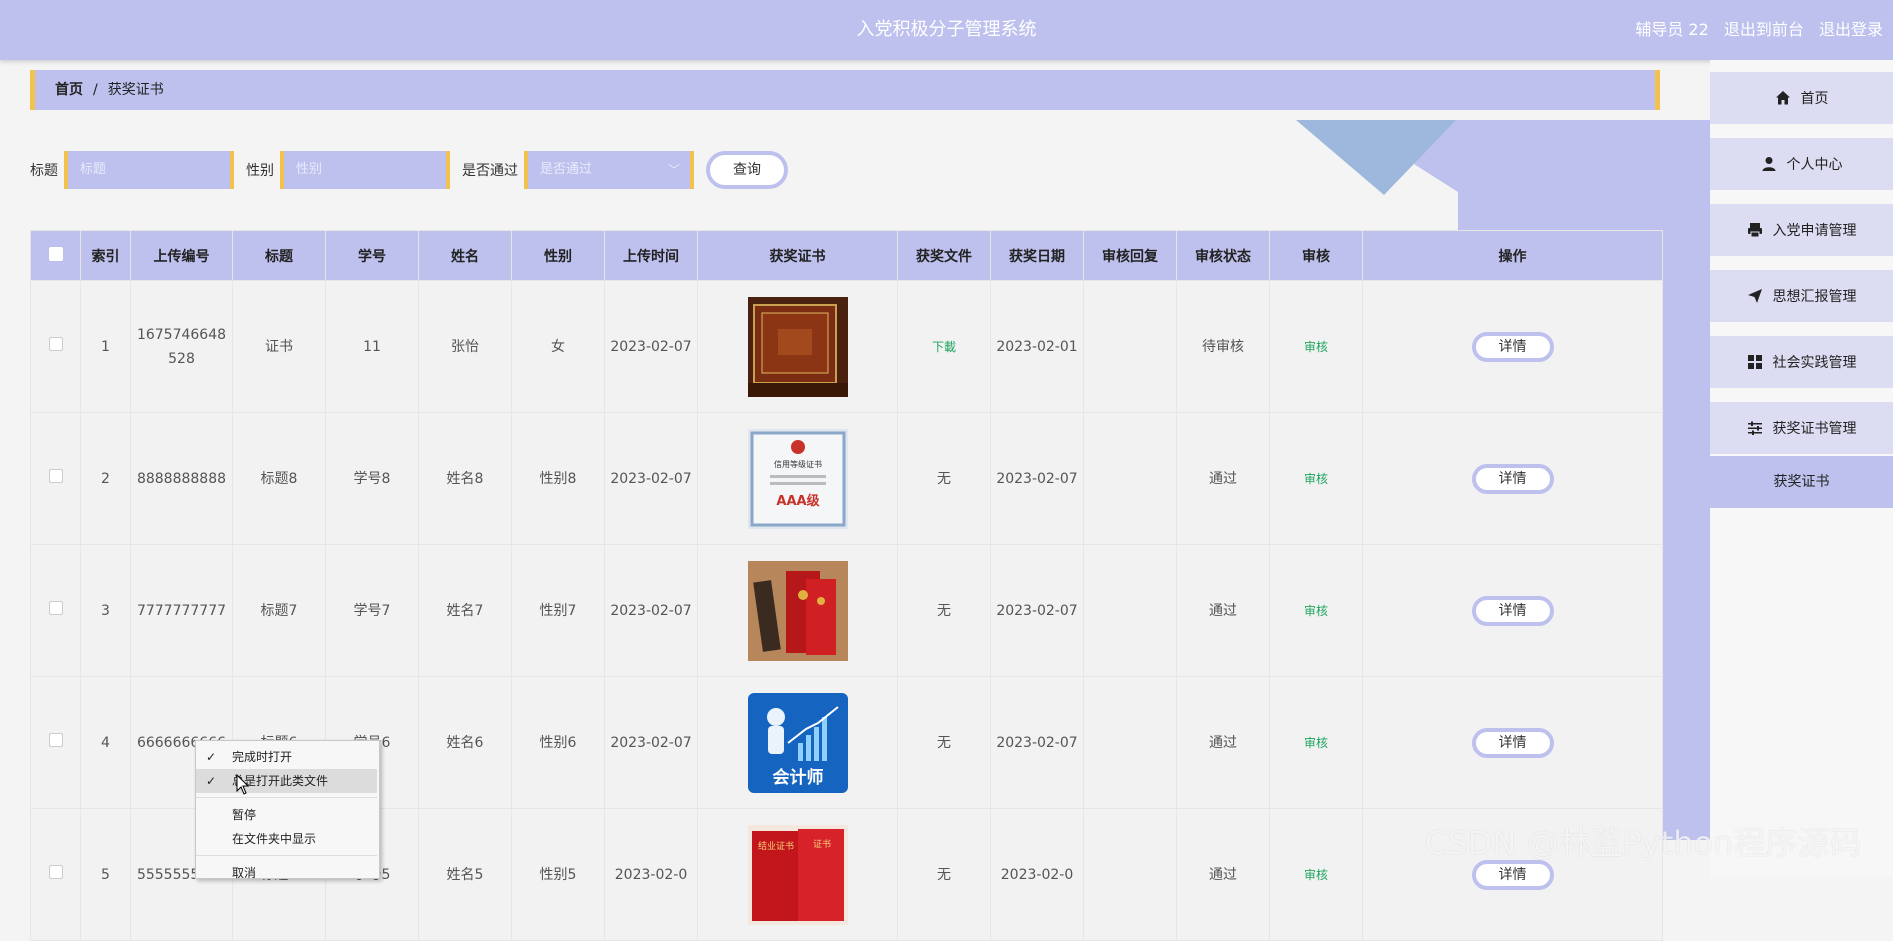 This screenshot has height=941, width=1893. What do you see at coordinates (286, 781) in the screenshot?
I see `menu-item-always-open: ✓ 总是打开此类文件` at bounding box center [286, 781].